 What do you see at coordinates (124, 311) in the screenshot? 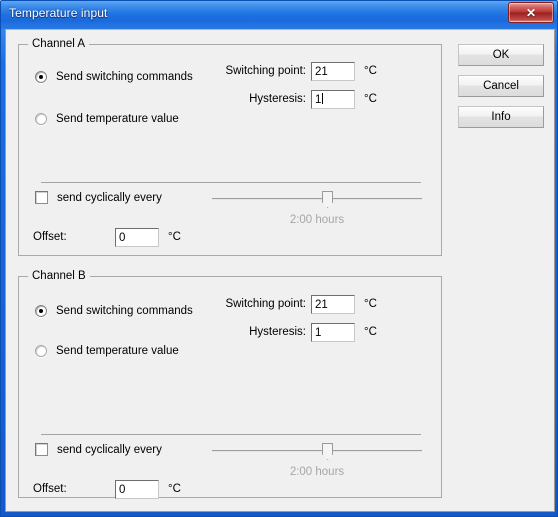
I see `channel-b-radio-send-switching-commands-label: Send switching commands` at bounding box center [124, 311].